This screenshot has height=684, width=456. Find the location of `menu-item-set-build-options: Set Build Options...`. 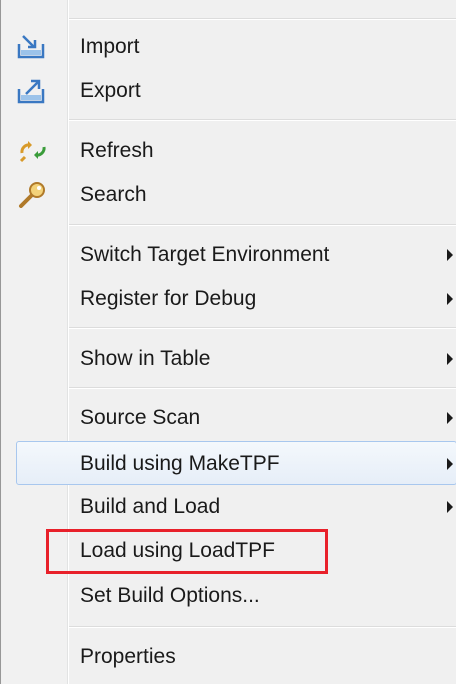

menu-item-set-build-options: Set Build Options... is located at coordinates (228, 596).